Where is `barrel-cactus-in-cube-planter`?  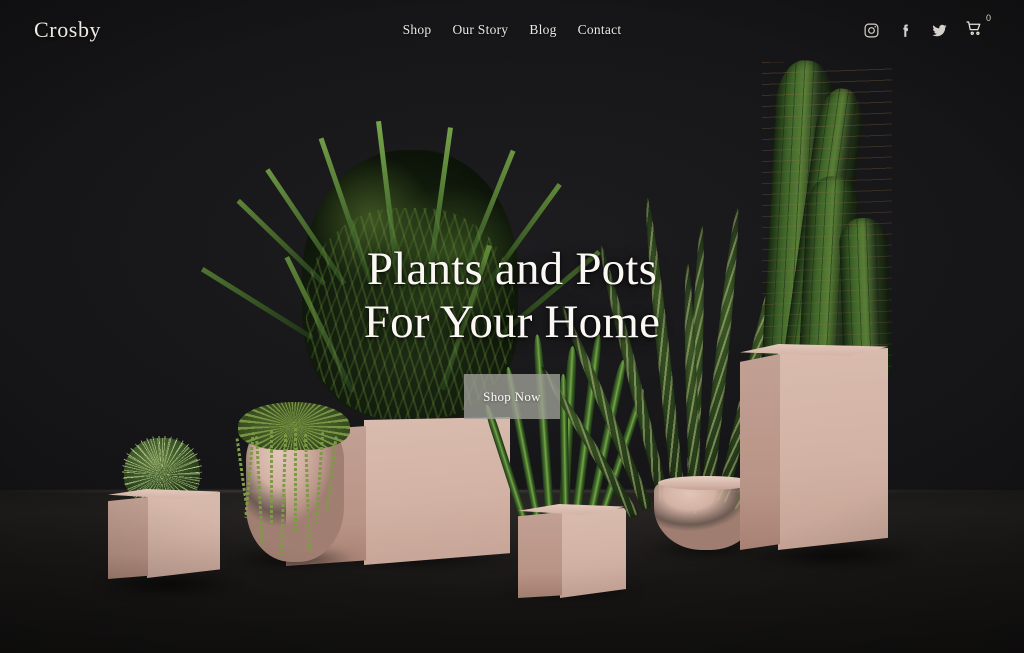 barrel-cactus-in-cube-planter is located at coordinates (168, 514).